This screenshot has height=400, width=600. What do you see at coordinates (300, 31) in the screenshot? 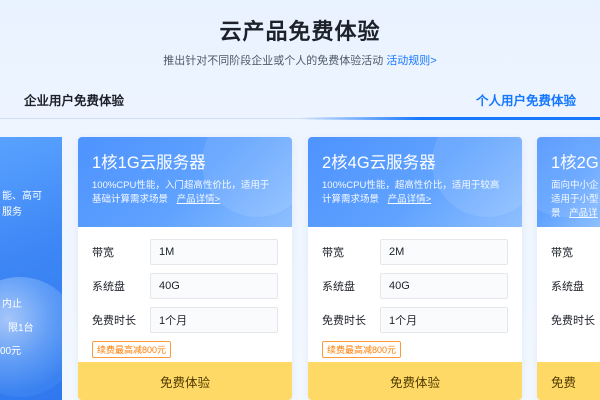
I see `page-title: 云产品免费体验` at bounding box center [300, 31].